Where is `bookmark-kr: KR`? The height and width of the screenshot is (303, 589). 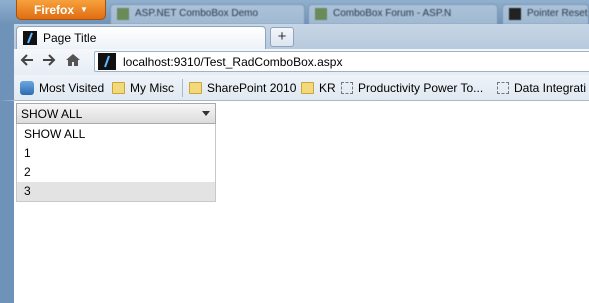 bookmark-kr: KR is located at coordinates (318, 88).